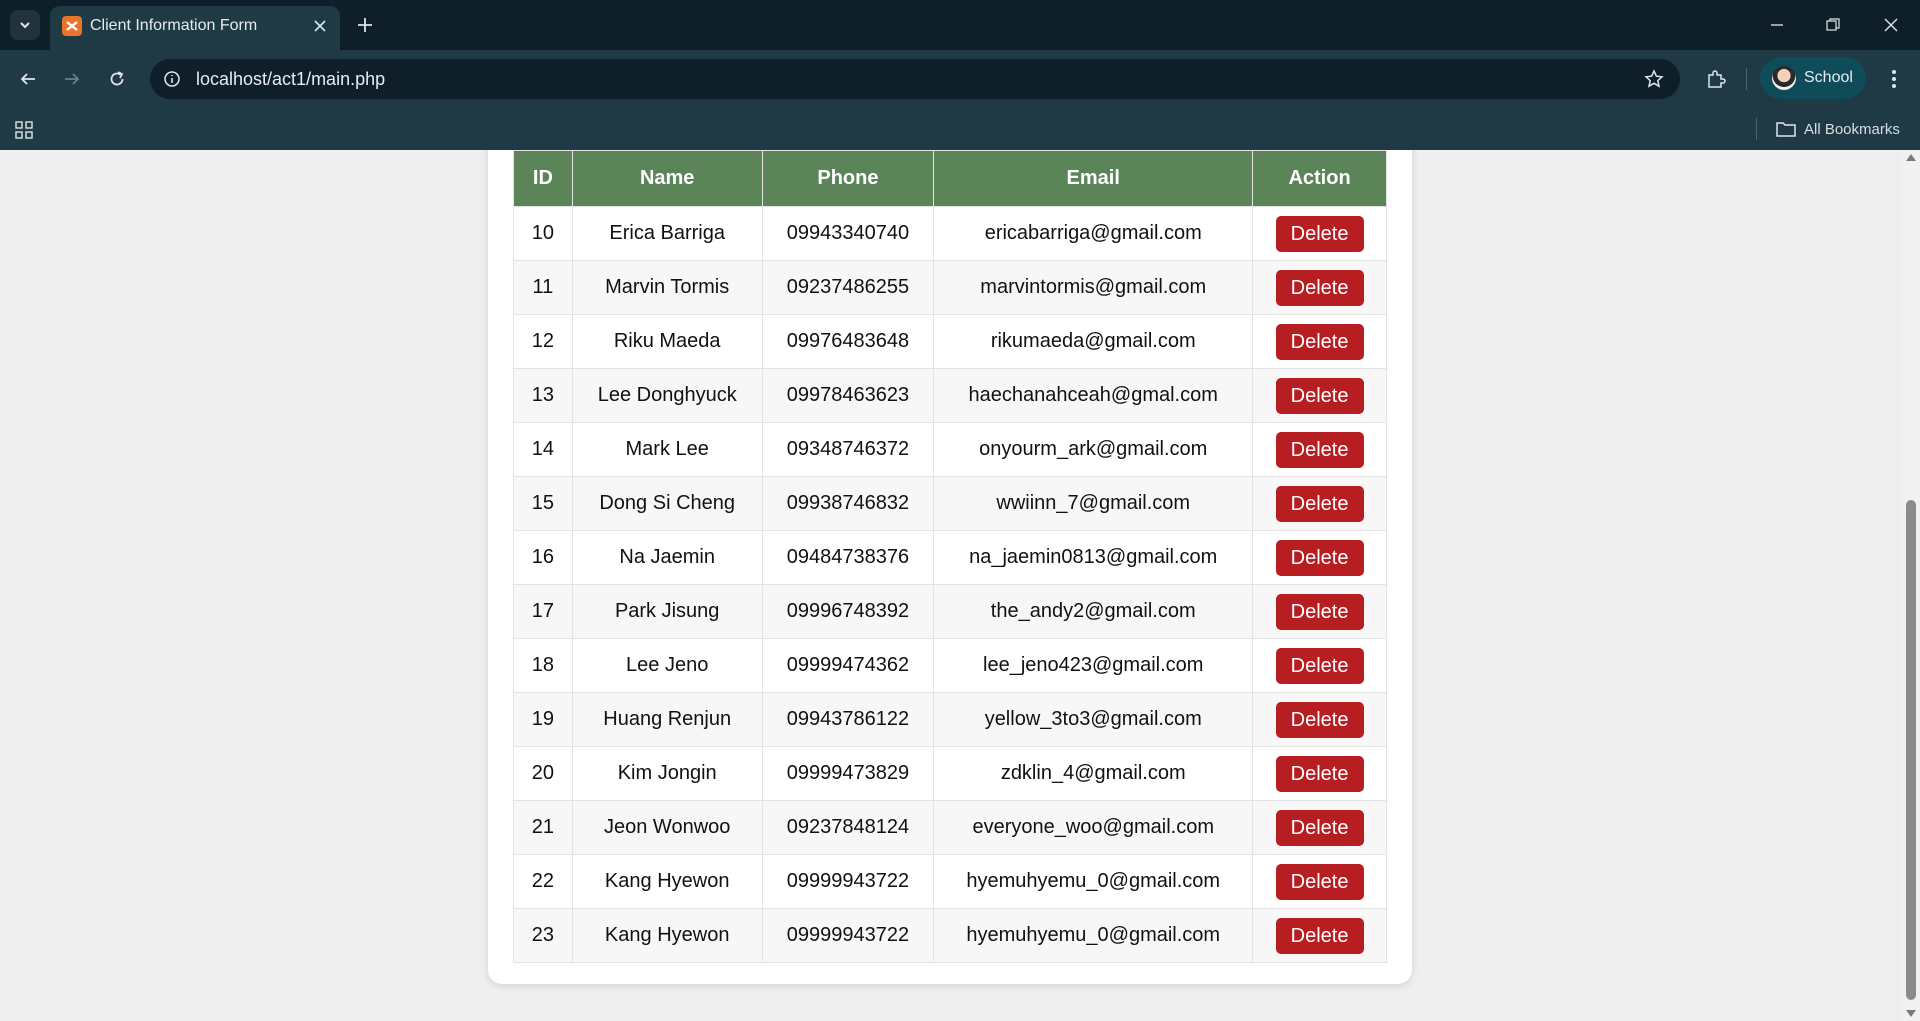  I want to click on scroll-down-arrow-icon, so click(1911, 1013).